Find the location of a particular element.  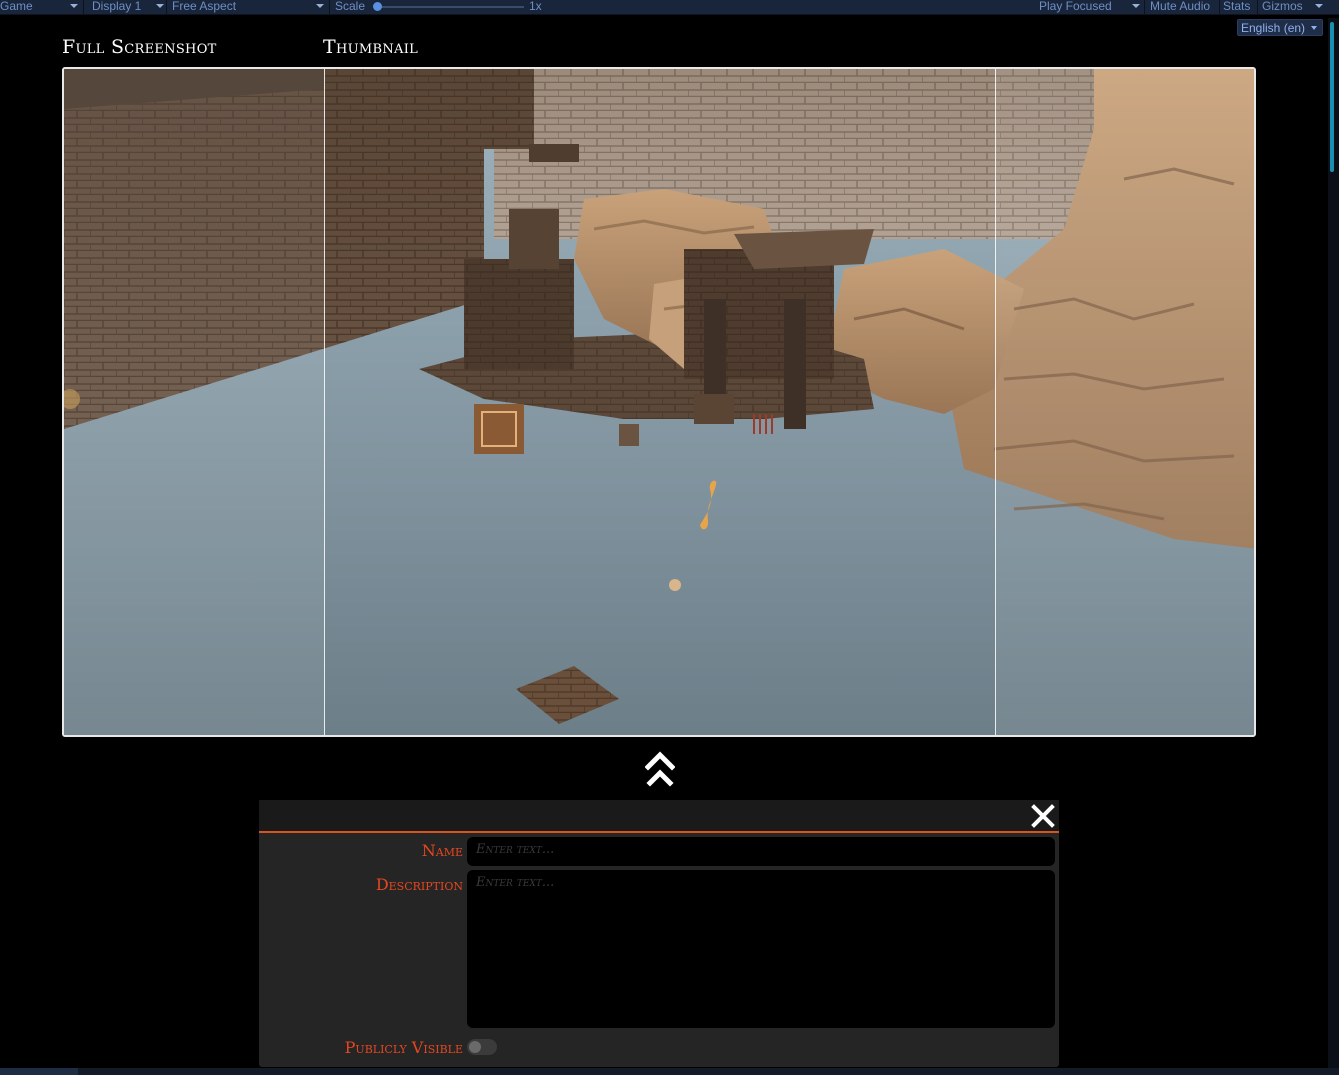

name-label: Name is located at coordinates (442, 850).